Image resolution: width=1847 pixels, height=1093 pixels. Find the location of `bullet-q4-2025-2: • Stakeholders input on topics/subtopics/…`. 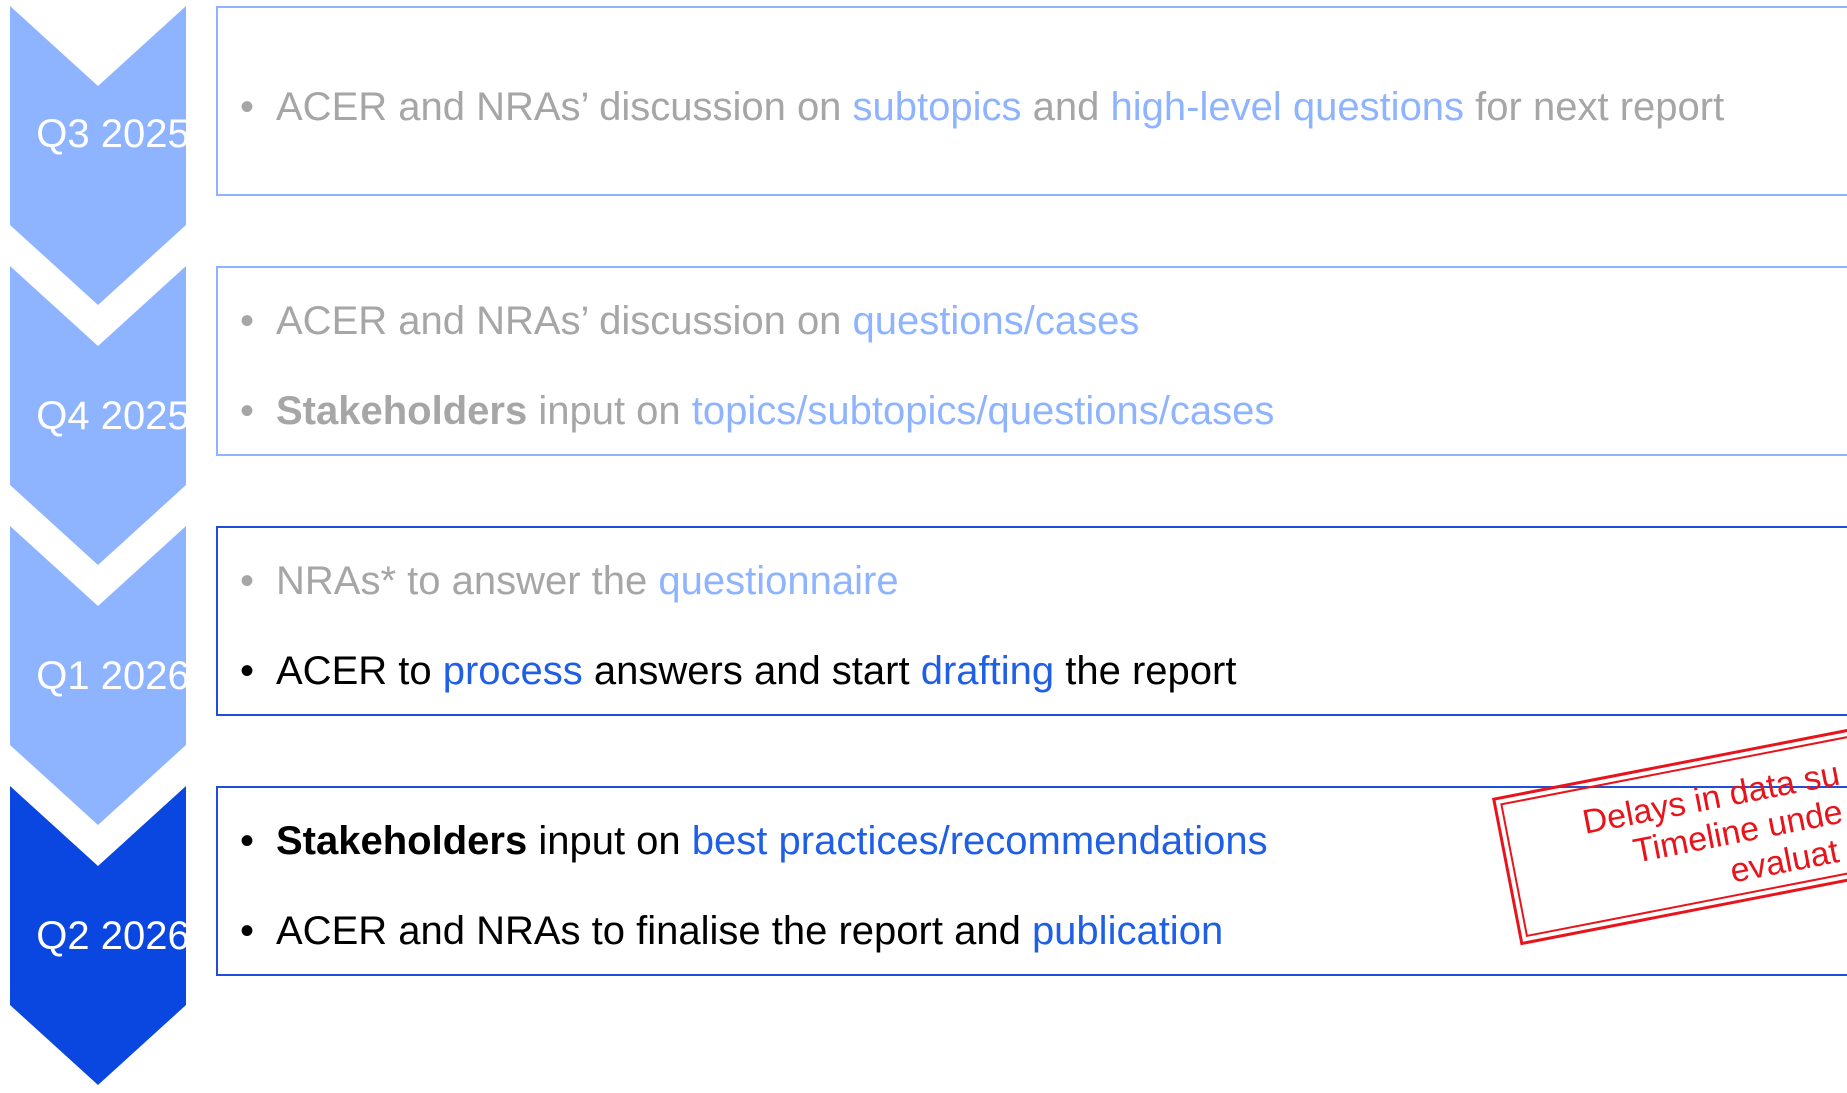

bullet-q4-2025-2: • Stakeholders input on topics/subtopics/… is located at coordinates (757, 411).